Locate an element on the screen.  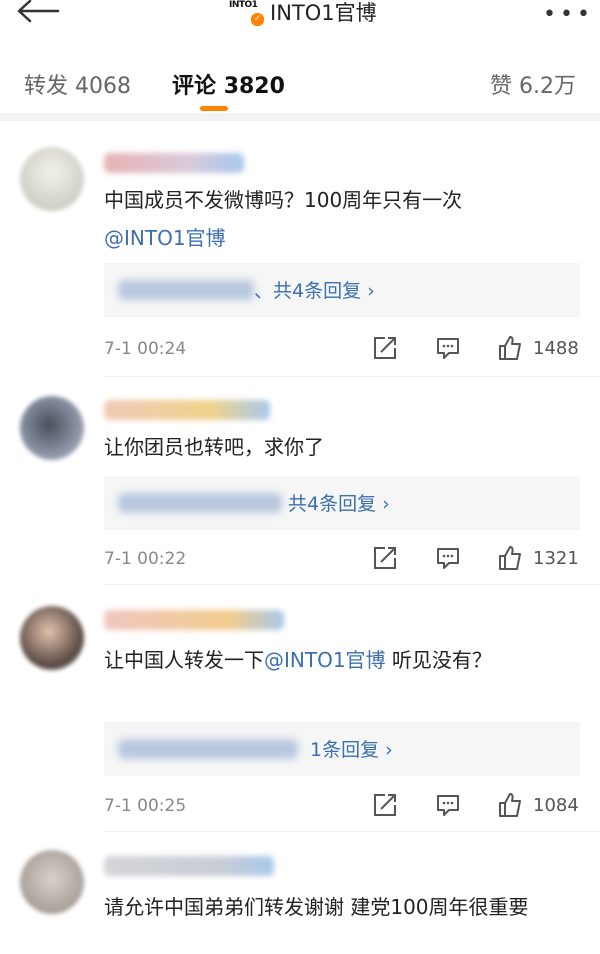
tab-forward-label: 转发 is located at coordinates (46, 86).